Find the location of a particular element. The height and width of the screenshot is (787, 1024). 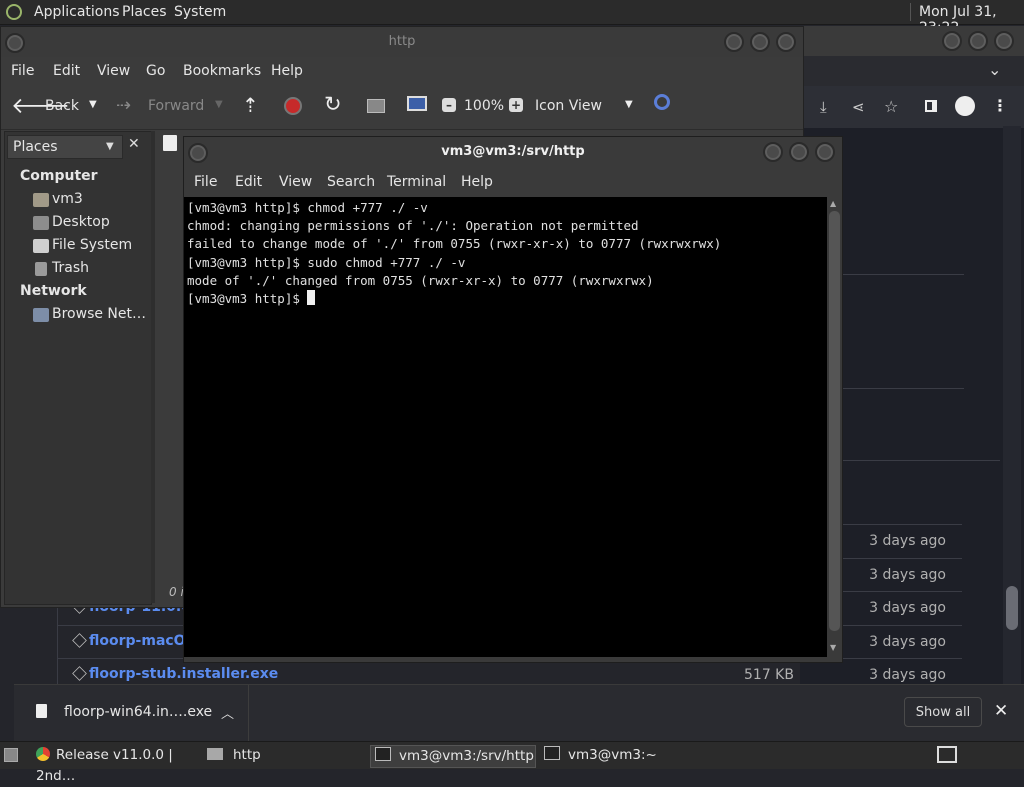

chevron-up-icon: ︿ is located at coordinates (227, 712).